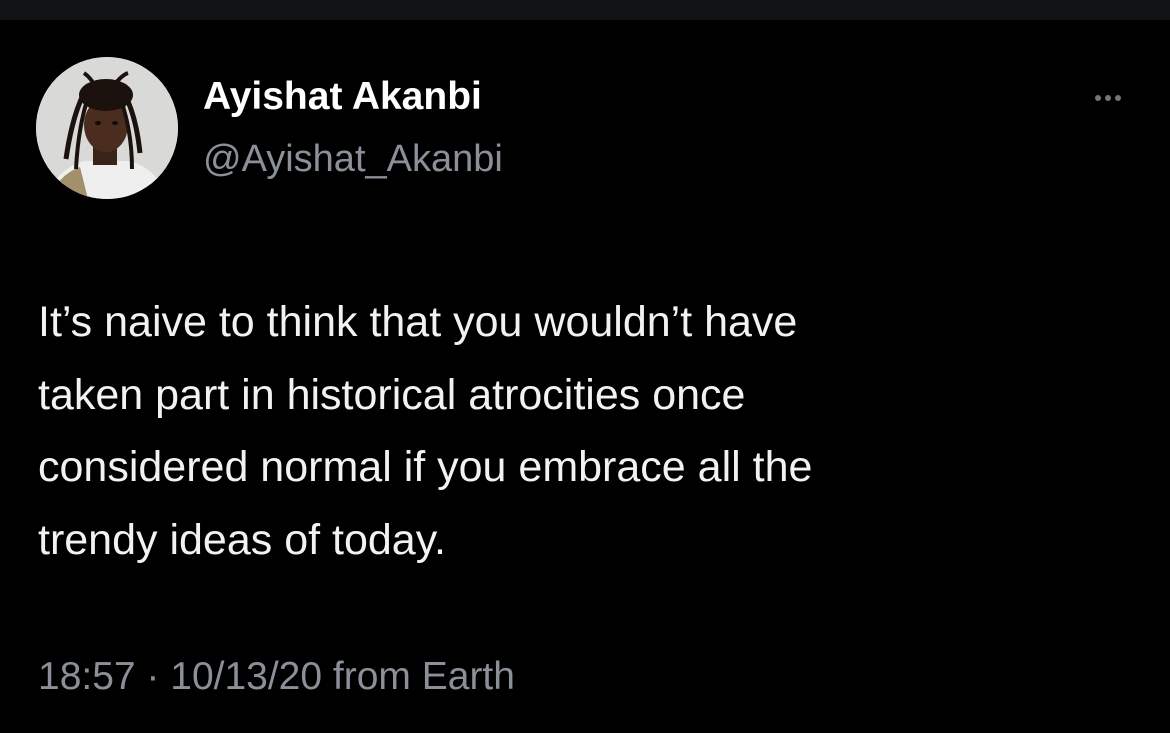 The height and width of the screenshot is (733, 1170). I want to click on tweet-timestamp: 18:57 · 10/13/20 from Earth, so click(276, 676).